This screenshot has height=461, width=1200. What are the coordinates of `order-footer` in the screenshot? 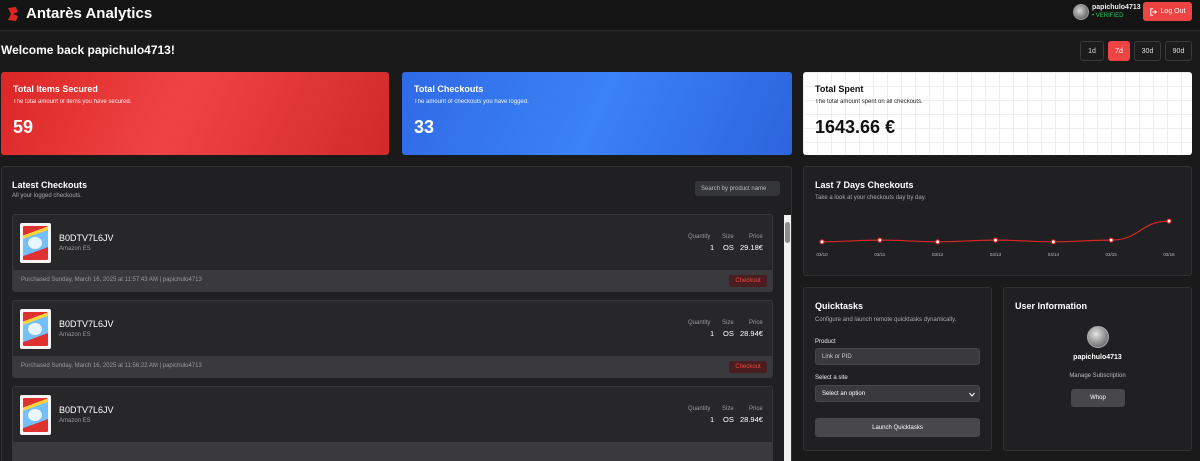 It's located at (392, 451).